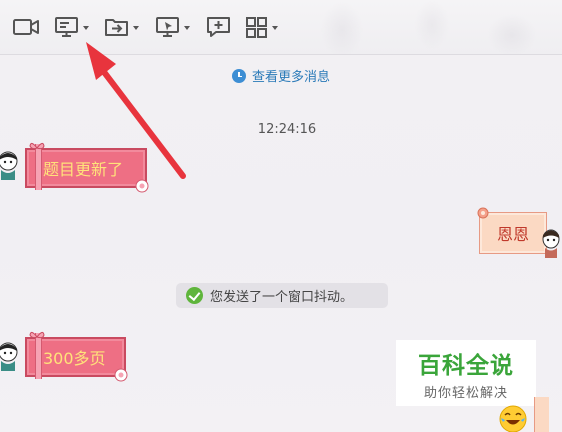  I want to click on monitor-icon, so click(66, 27).